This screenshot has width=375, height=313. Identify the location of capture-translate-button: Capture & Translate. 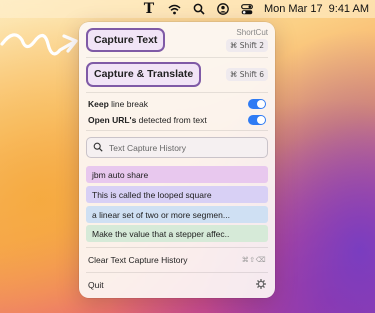
(144, 74).